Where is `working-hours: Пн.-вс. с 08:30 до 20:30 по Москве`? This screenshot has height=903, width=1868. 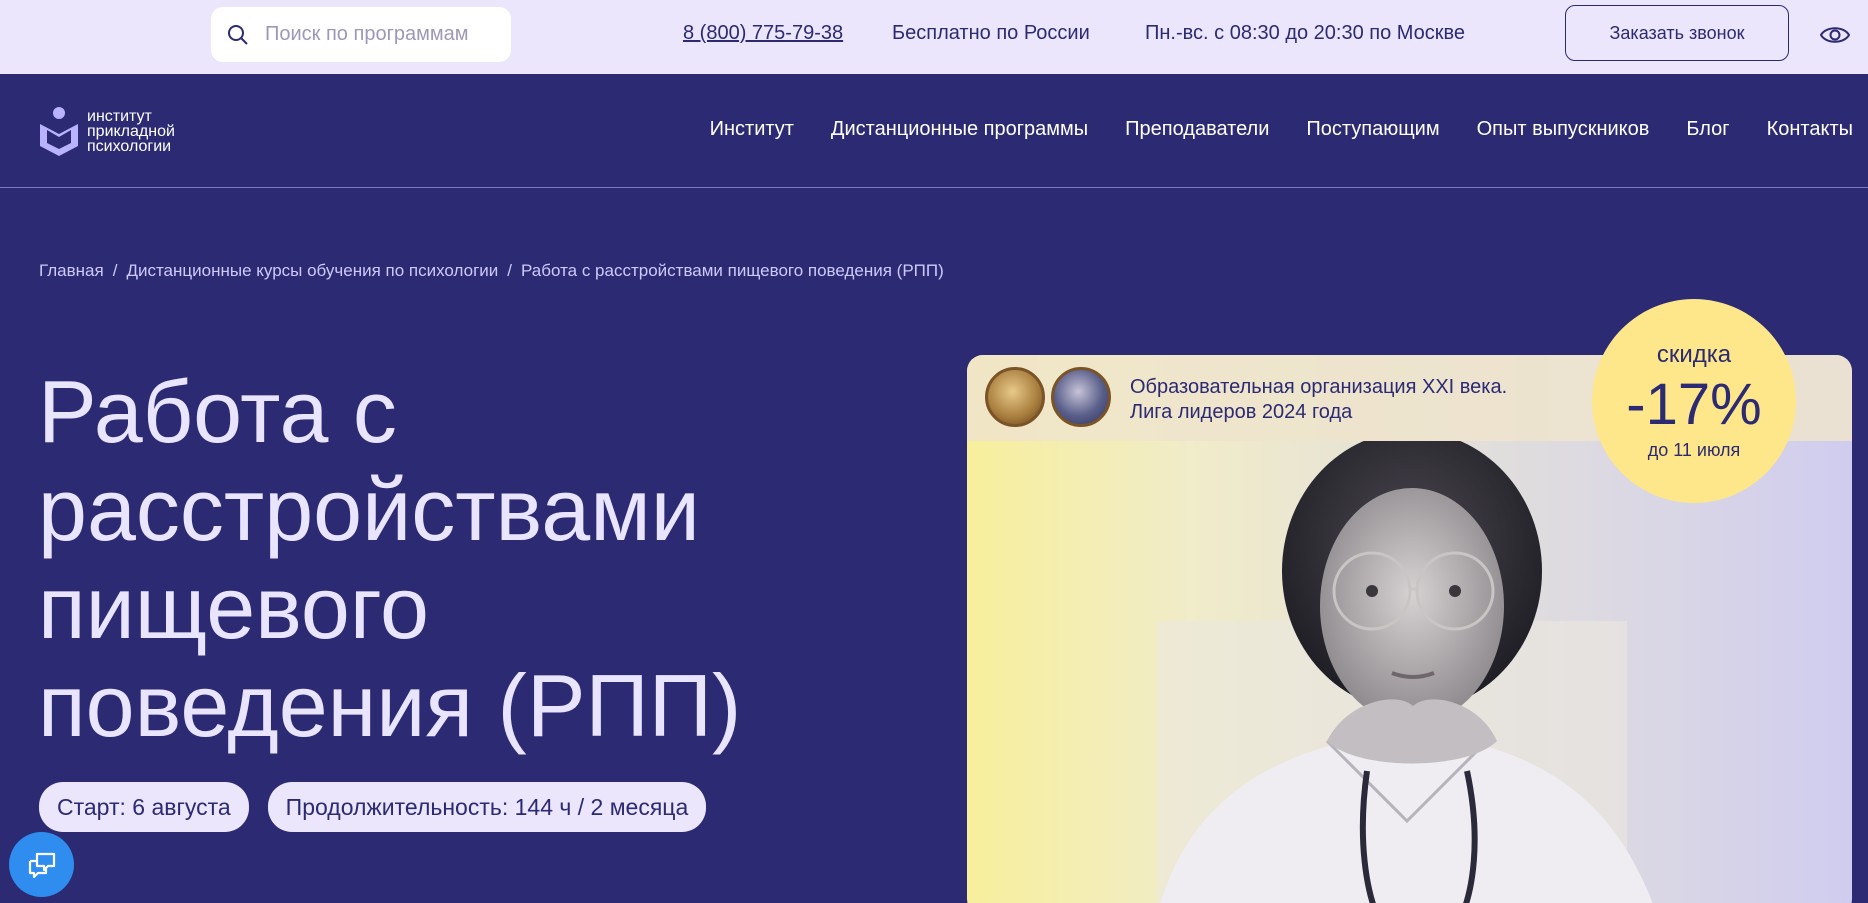 working-hours: Пн.-вс. с 08:30 до 20:30 по Москве is located at coordinates (1305, 33).